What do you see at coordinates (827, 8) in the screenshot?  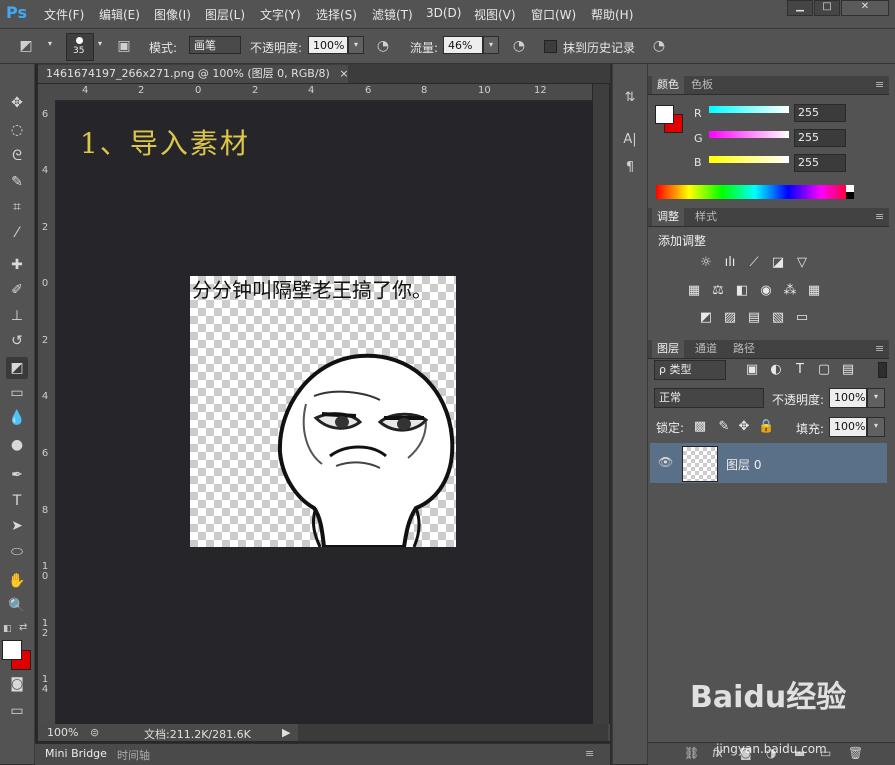 I see `maximize-button: □` at bounding box center [827, 8].